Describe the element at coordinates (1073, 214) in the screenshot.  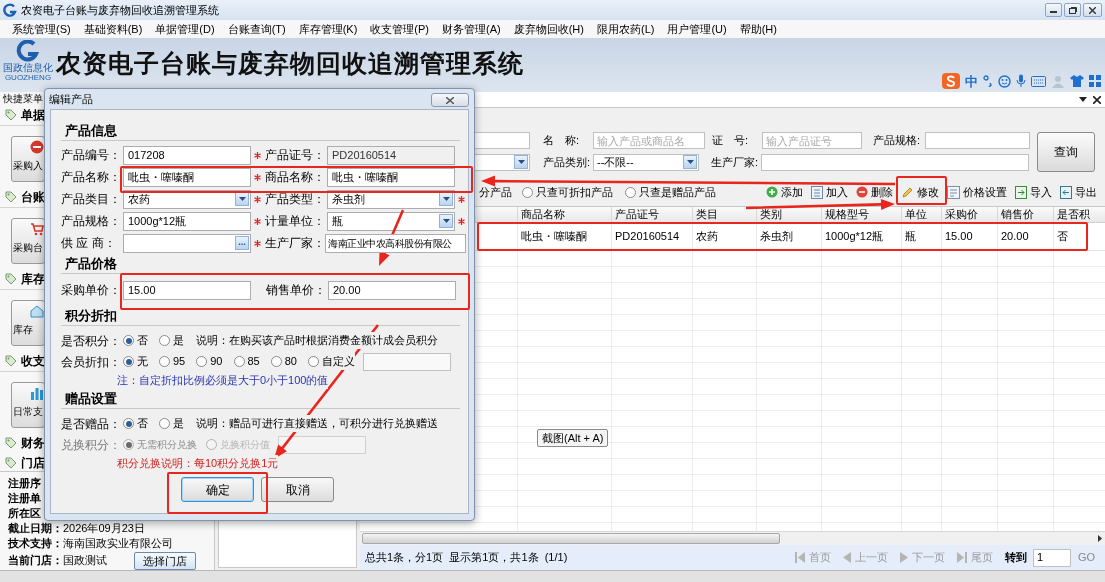
I see `column-header: 是否积` at that location.